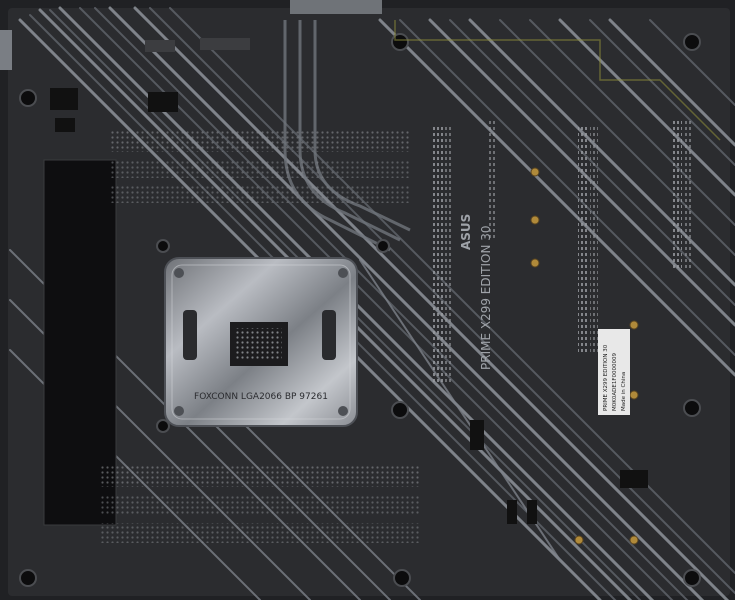  What do you see at coordinates (615, 382) in the screenshot?
I see `sticker-line2: M0K0ADE1F0000009` at bounding box center [615, 382].